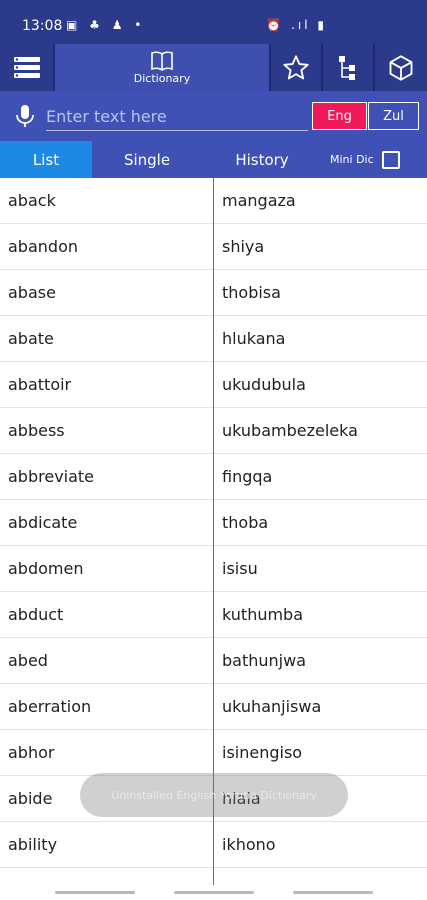 The height and width of the screenshot is (900, 427). I want to click on zulu-translation: isisu, so click(240, 568).